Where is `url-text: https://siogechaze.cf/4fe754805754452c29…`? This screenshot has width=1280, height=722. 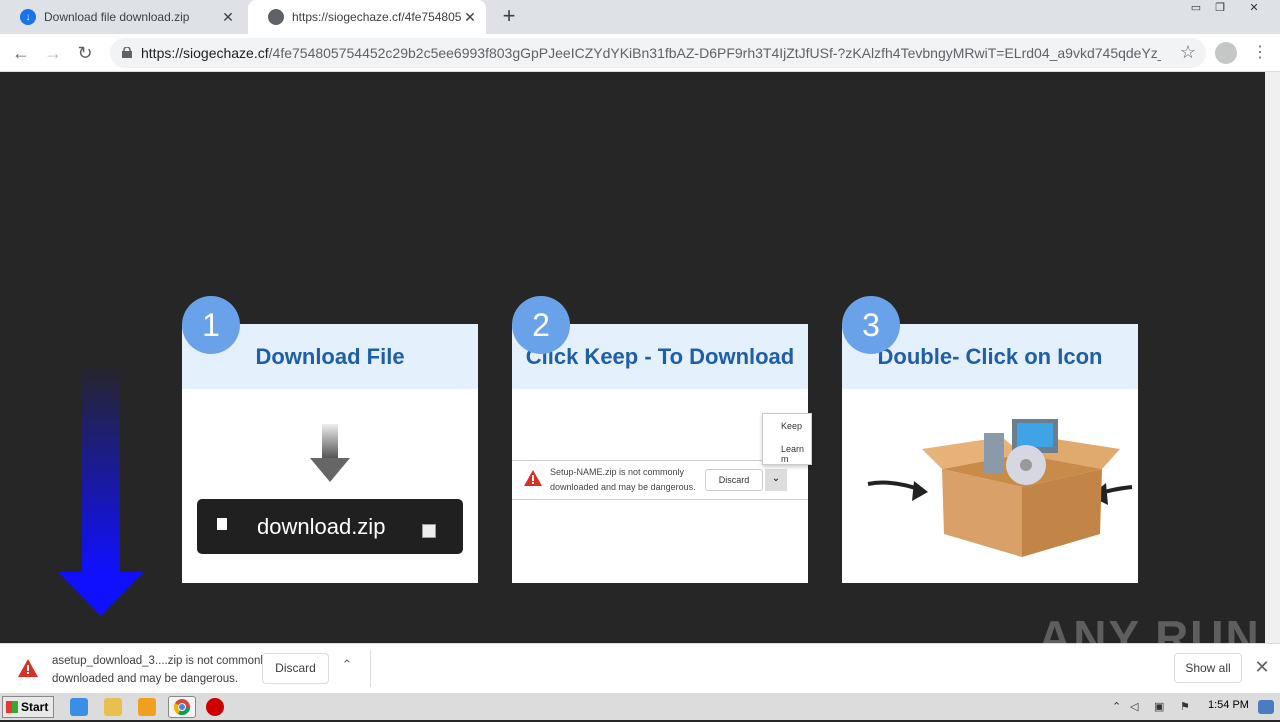 url-text: https://siogechaze.cf/4fe754805754452c29… is located at coordinates (651, 53).